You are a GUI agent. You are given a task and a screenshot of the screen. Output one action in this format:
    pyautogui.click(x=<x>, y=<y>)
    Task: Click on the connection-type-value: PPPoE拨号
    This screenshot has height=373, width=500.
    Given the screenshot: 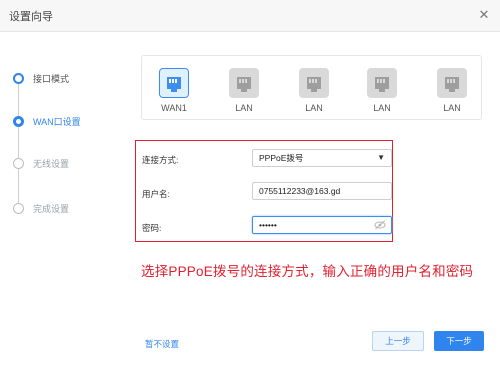 What is the action you would take?
    pyautogui.click(x=281, y=158)
    